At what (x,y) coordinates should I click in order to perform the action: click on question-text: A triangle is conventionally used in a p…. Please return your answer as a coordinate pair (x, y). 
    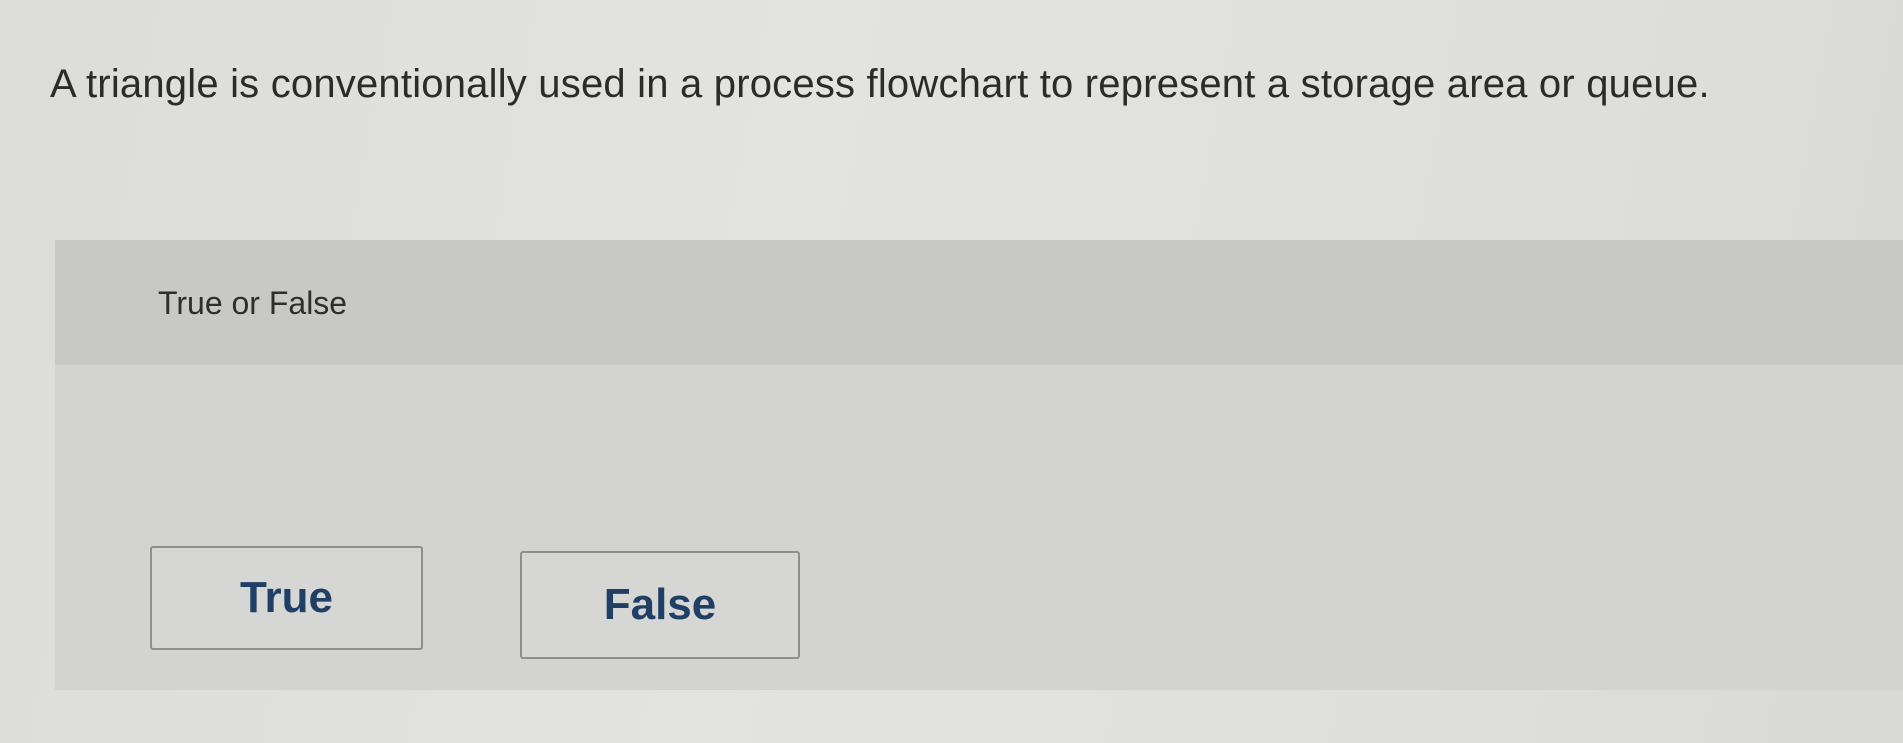
    Looking at the image, I should click on (880, 84).